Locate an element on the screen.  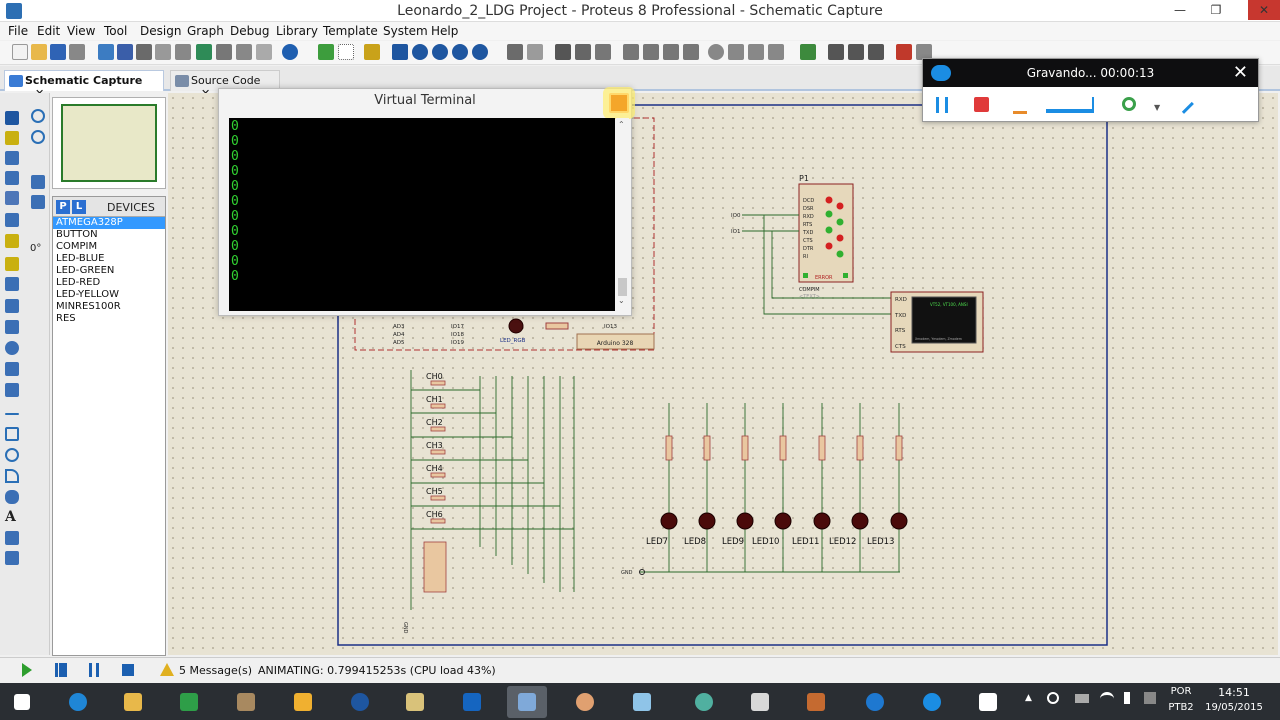
device-item: LED-YELLOW is located at coordinates (109, 295).